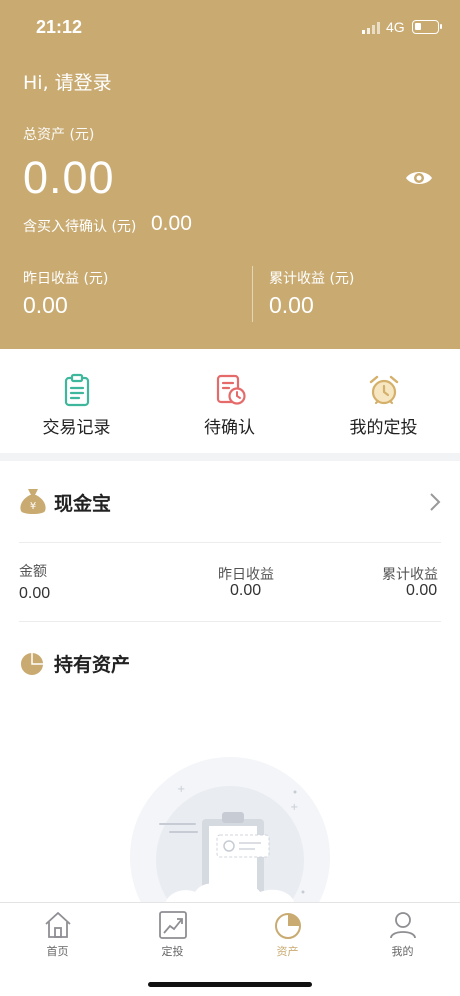 The image size is (460, 996). What do you see at coordinates (57, 925) in the screenshot?
I see `home-icon` at bounding box center [57, 925].